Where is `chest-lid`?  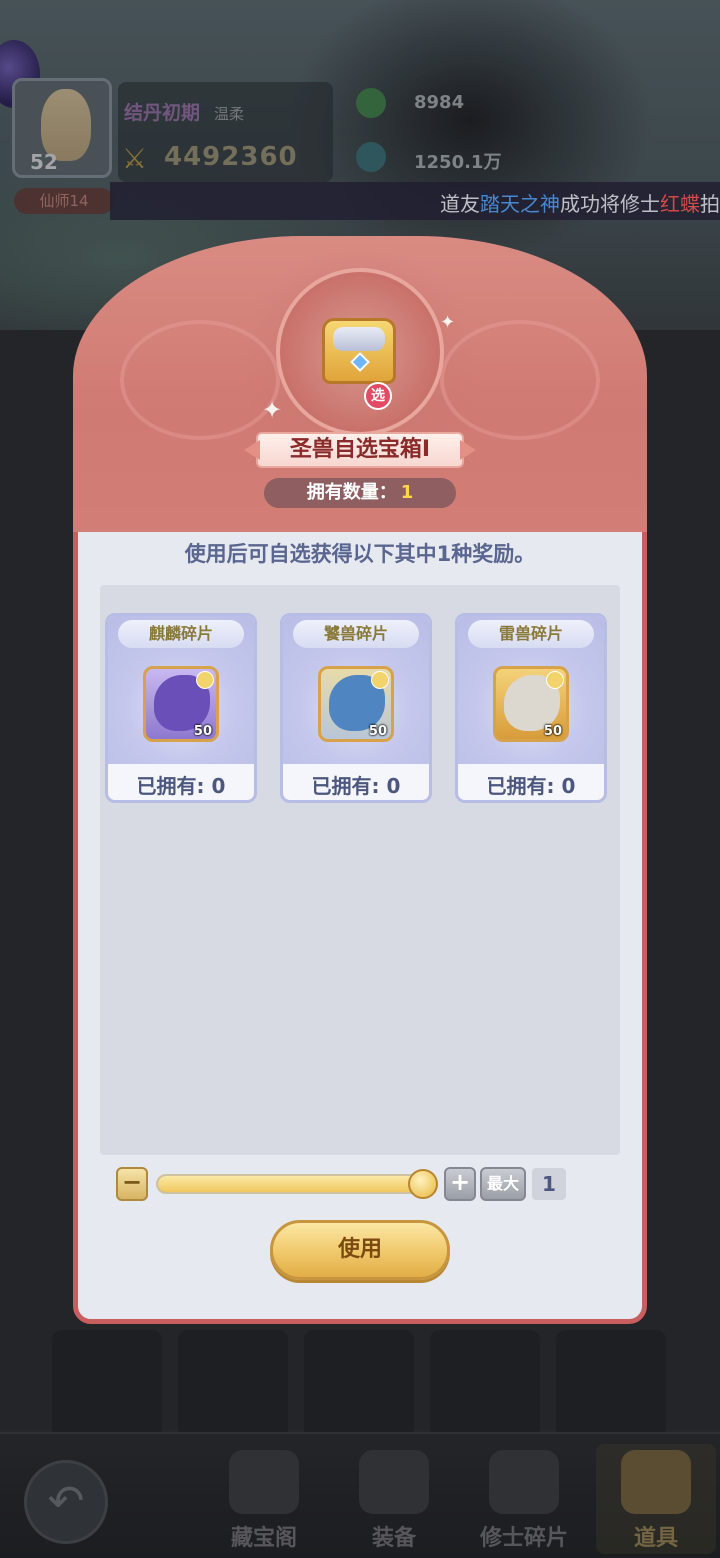
chest-lid is located at coordinates (359, 339).